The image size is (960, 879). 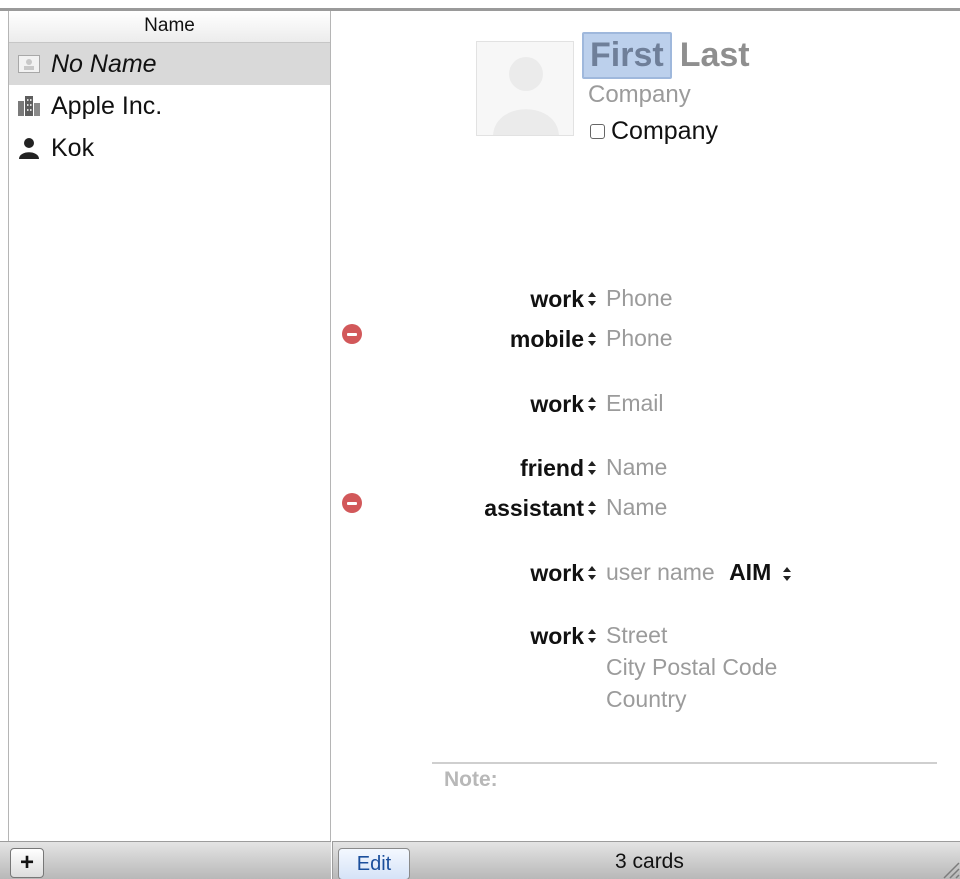 I want to click on related-field-assistant: assistant Name, so click(x=646, y=508).